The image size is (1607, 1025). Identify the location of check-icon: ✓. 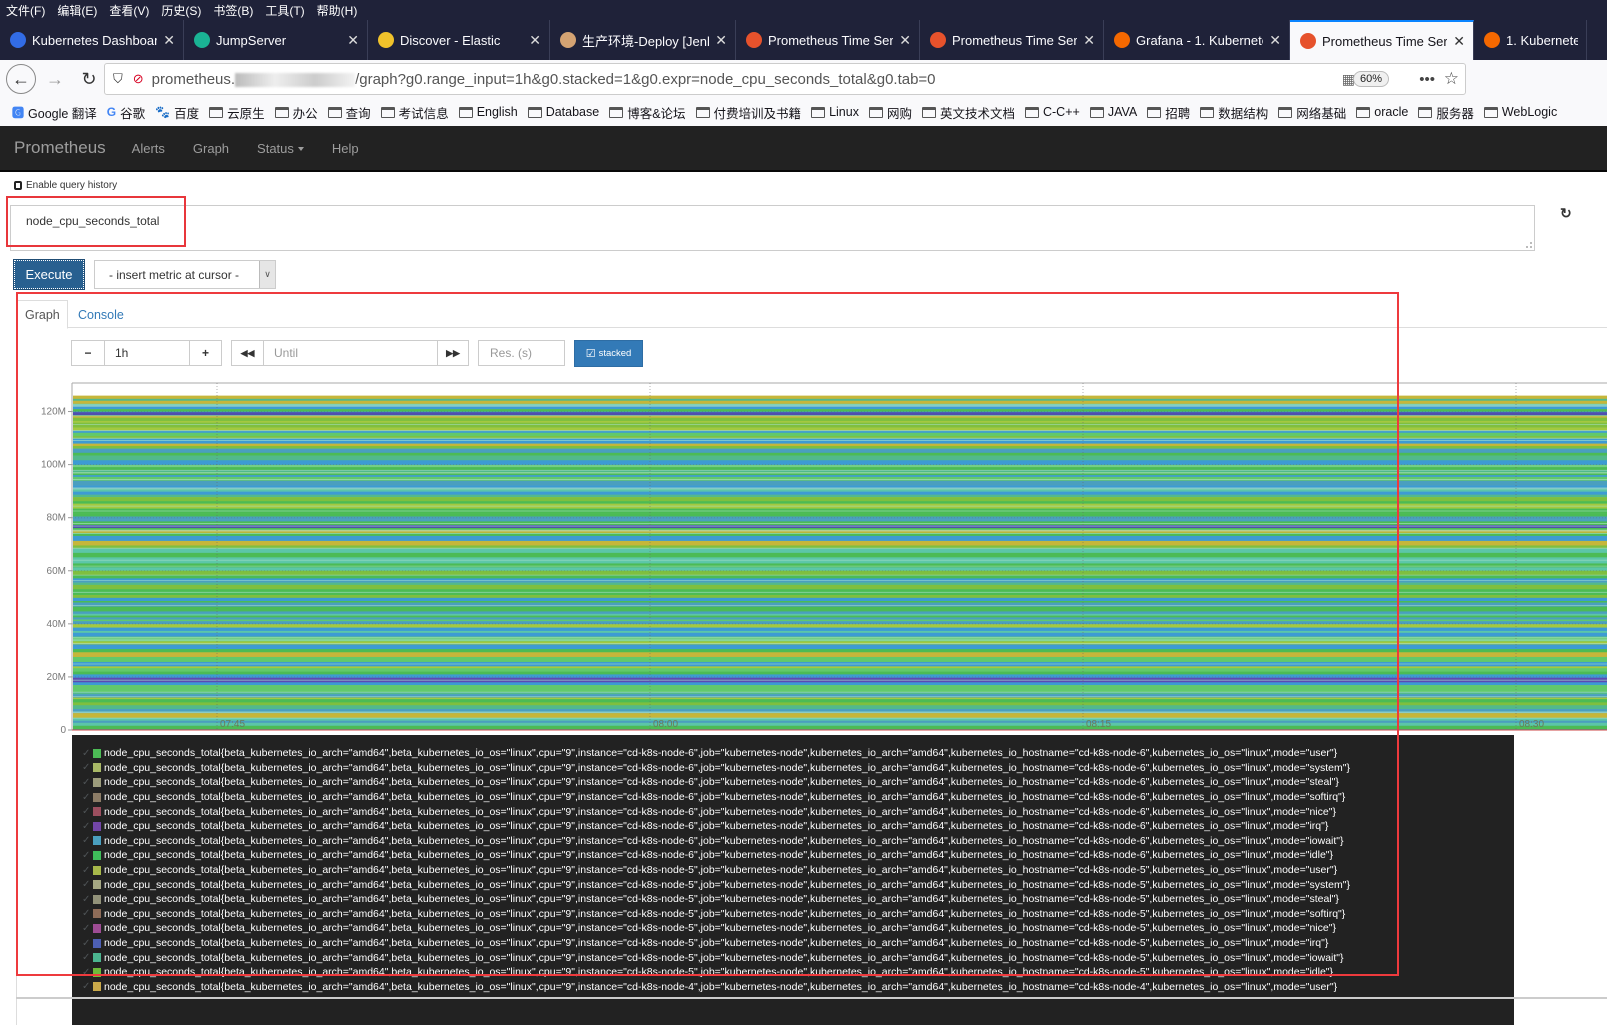
(86, 870).